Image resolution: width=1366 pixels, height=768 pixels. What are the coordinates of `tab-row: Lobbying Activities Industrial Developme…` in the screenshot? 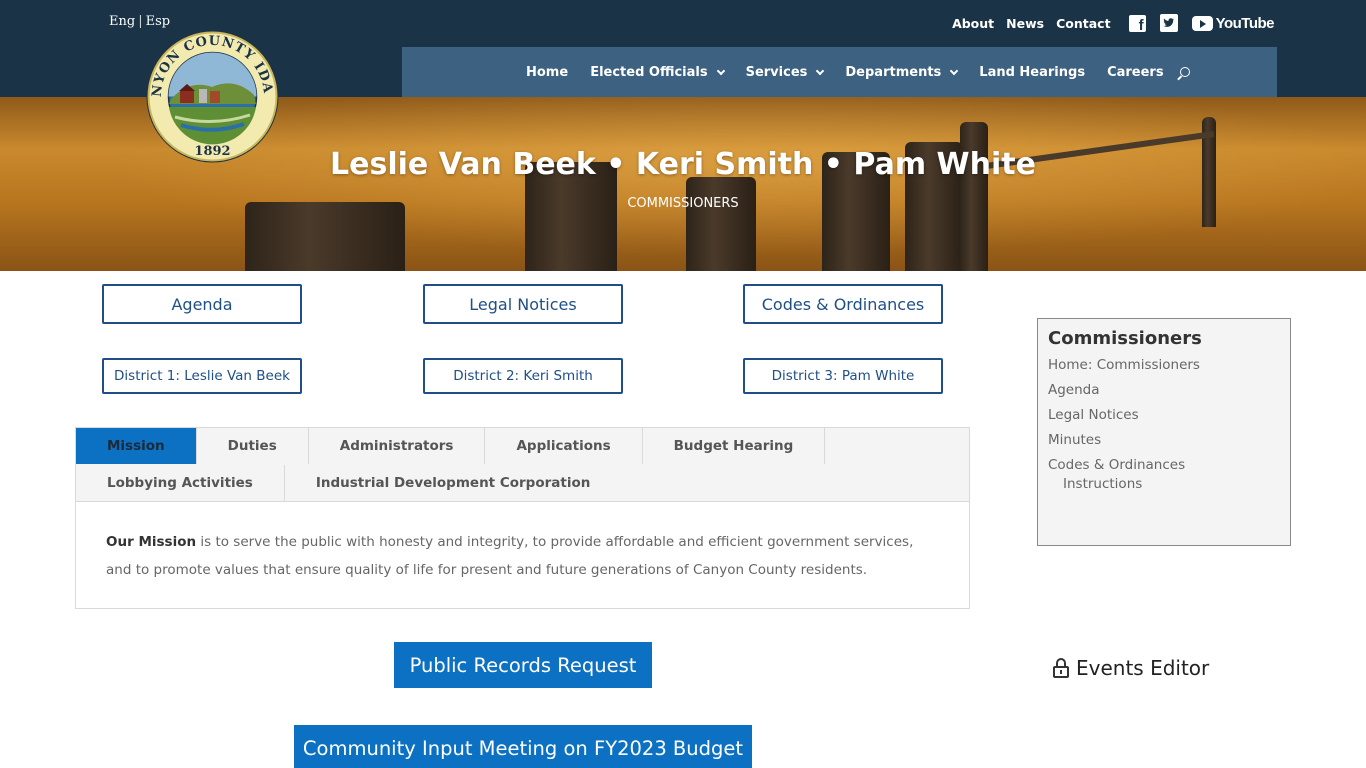 It's located at (522, 482).